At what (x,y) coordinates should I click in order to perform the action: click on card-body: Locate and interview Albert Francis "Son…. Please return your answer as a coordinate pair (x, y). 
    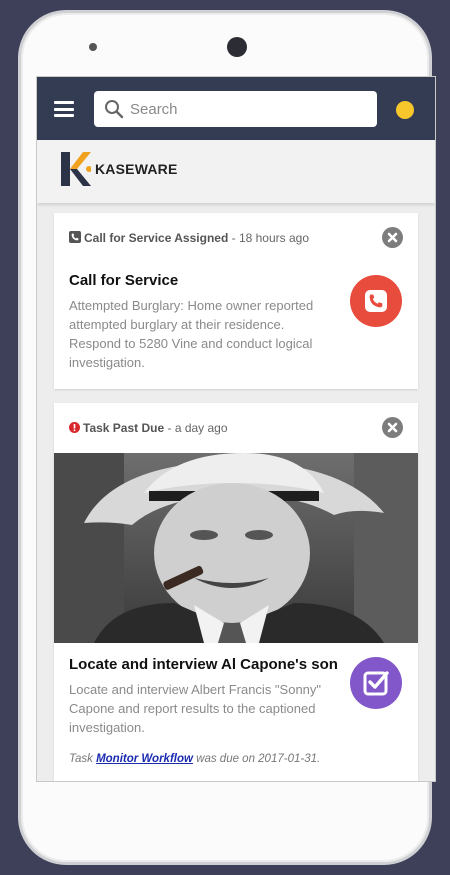
    Looking at the image, I should click on (195, 708).